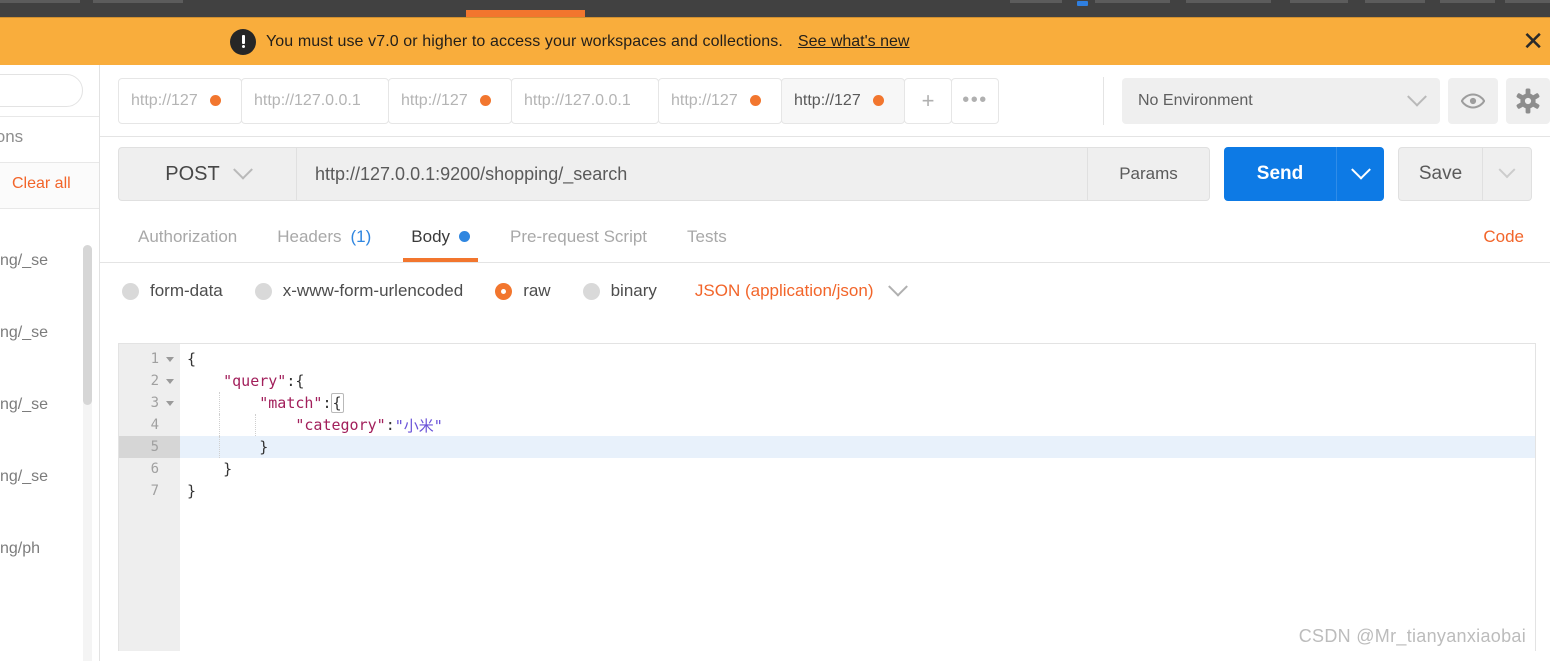  Describe the element at coordinates (309, 236) in the screenshot. I see `tab-label: Headers` at that location.